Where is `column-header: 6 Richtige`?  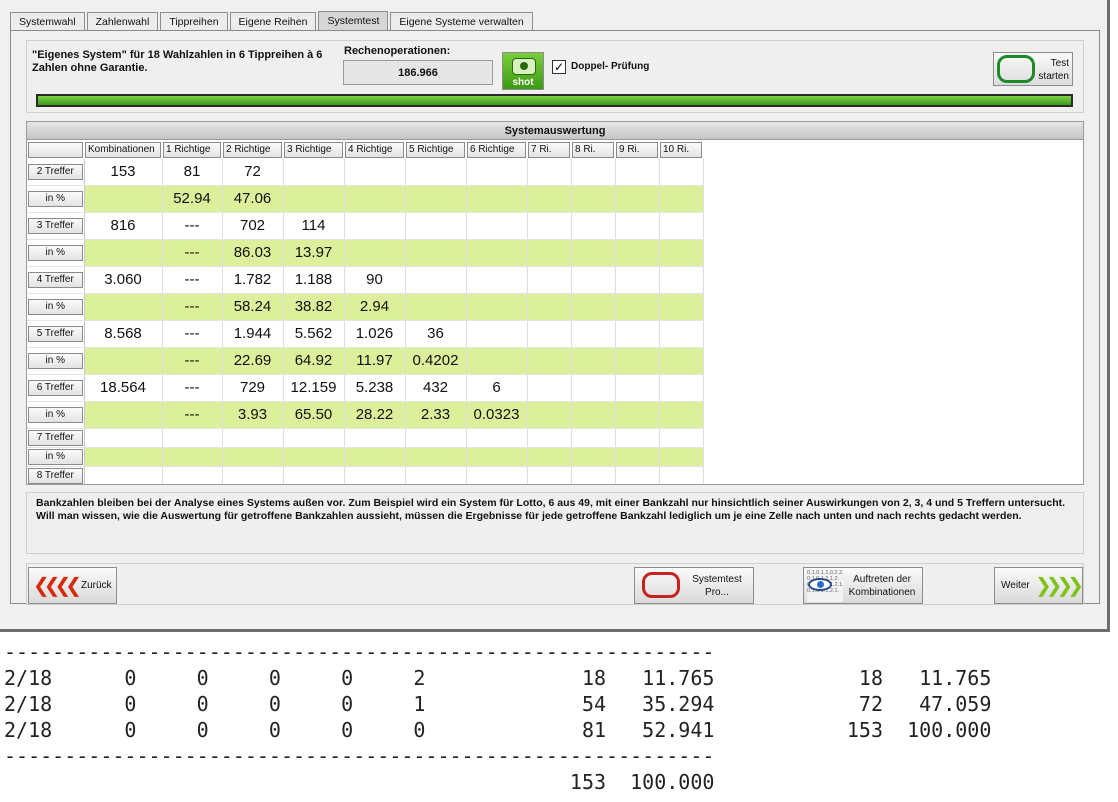 column-header: 6 Richtige is located at coordinates (496, 150).